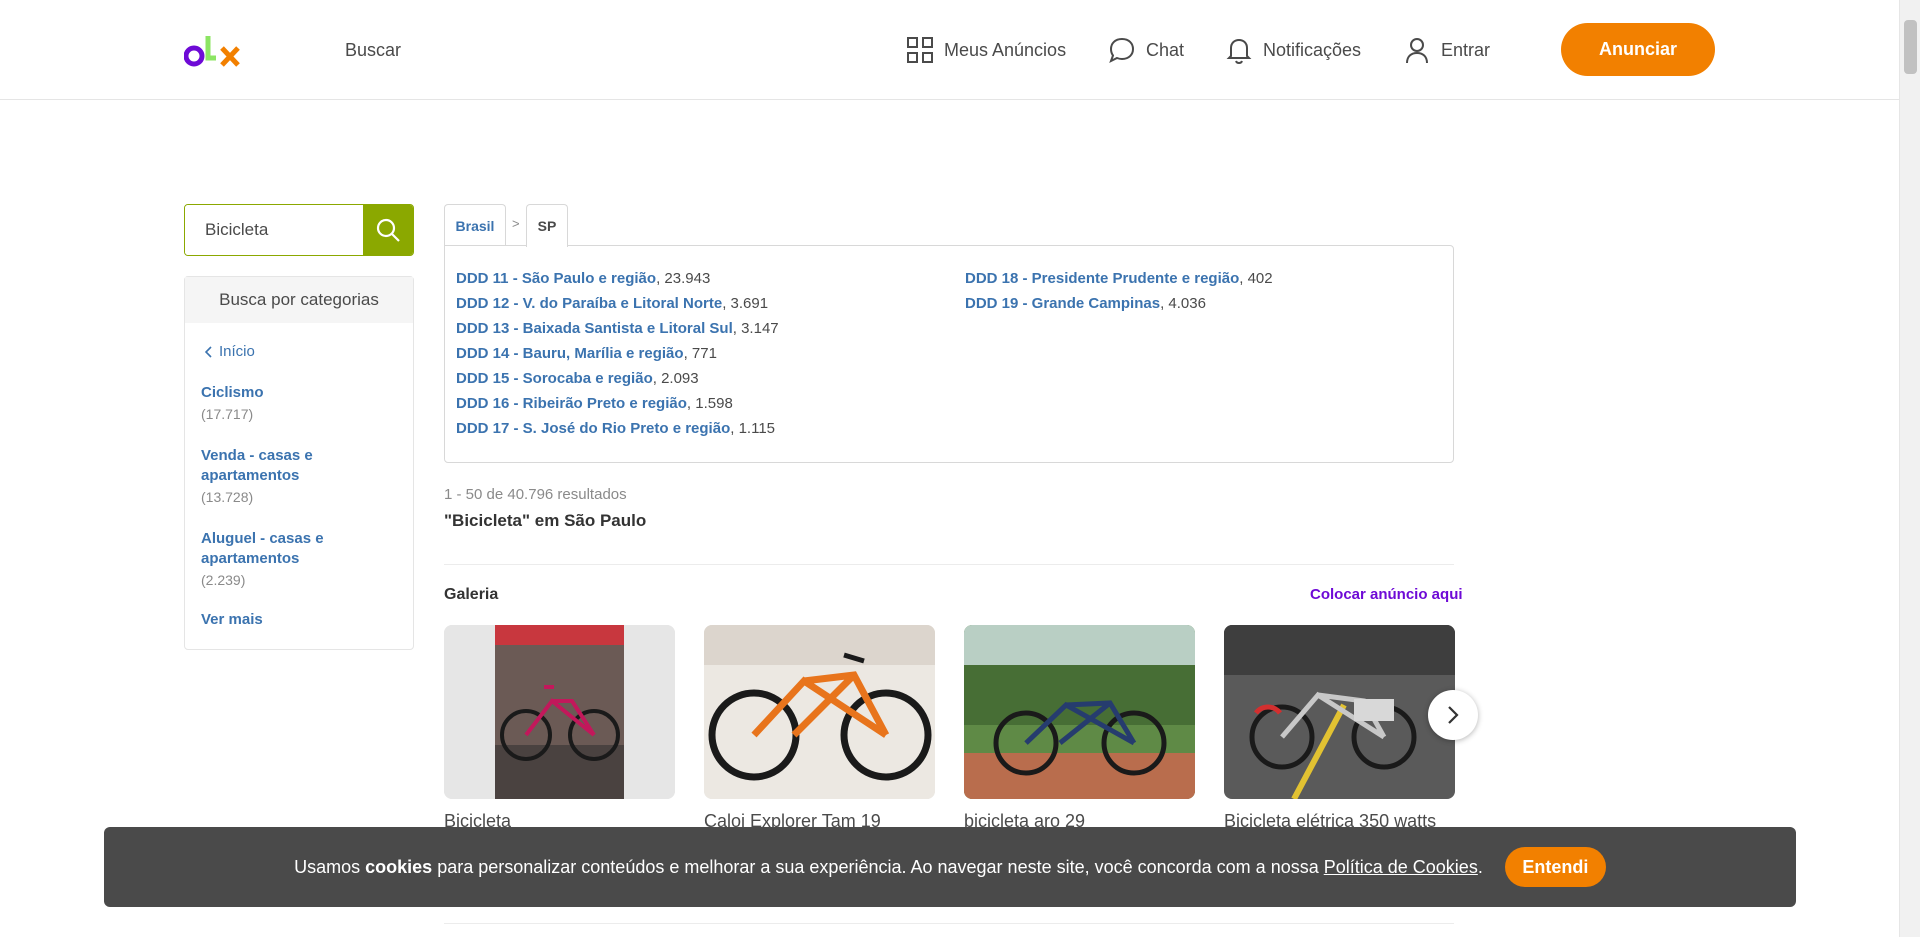  Describe the element at coordinates (547, 225) in the screenshot. I see `tab-sp: SP` at that location.